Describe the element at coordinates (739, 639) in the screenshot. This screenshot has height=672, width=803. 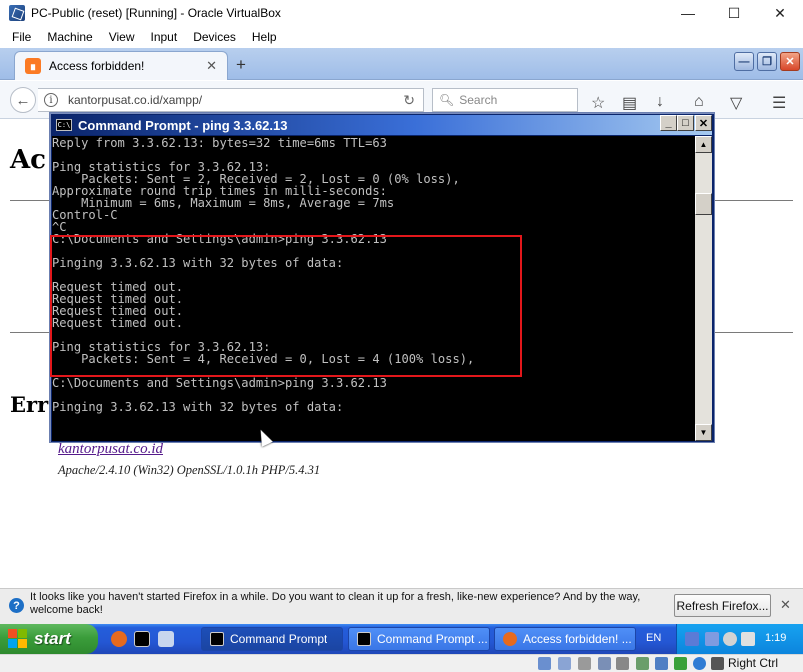
I see `system-tray: 1:19` at that location.